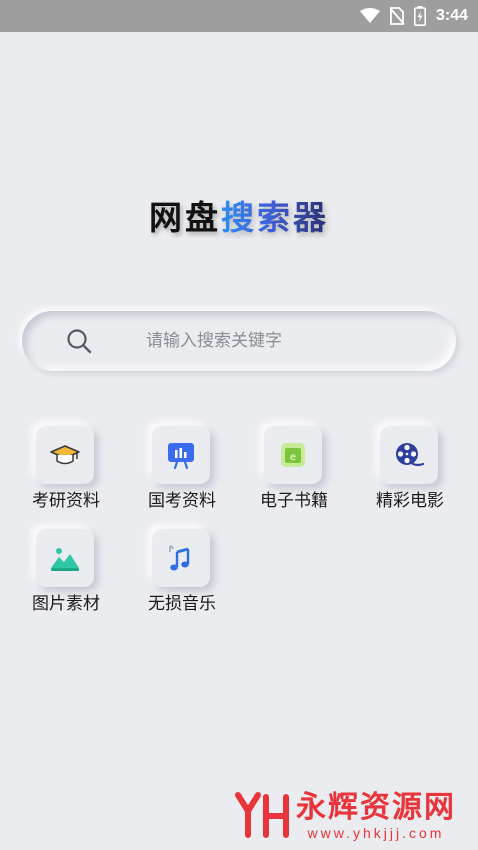 The width and height of the screenshot is (478, 850). I want to click on graduation-cap-icon, so click(65, 455).